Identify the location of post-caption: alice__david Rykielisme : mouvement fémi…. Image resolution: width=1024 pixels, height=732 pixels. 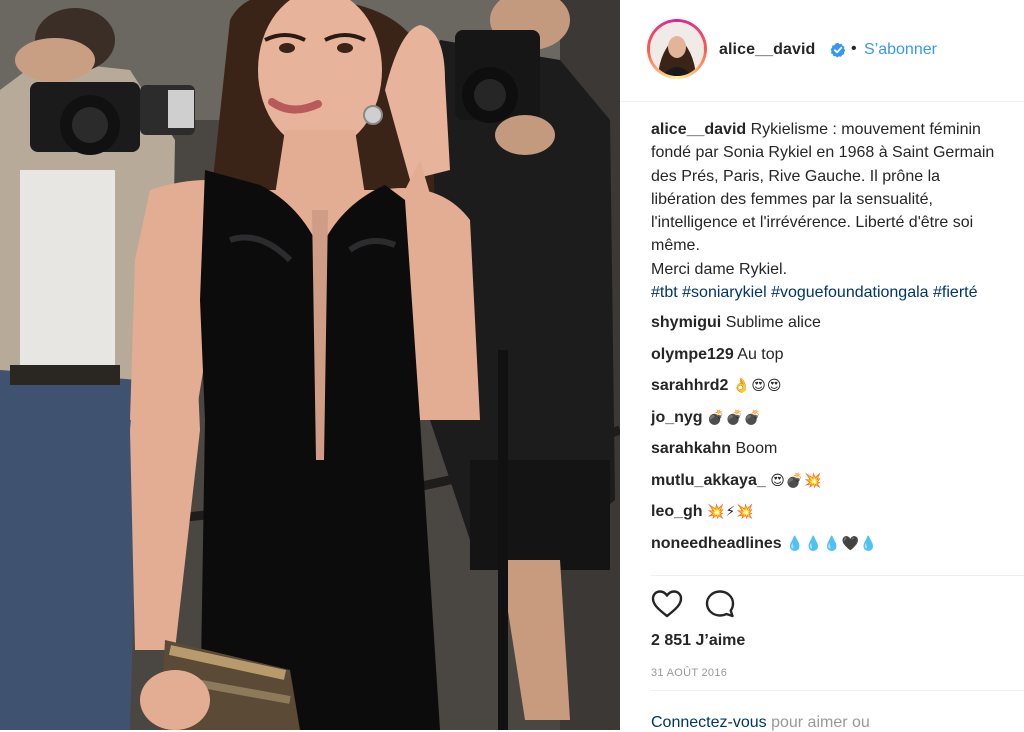
(826, 211).